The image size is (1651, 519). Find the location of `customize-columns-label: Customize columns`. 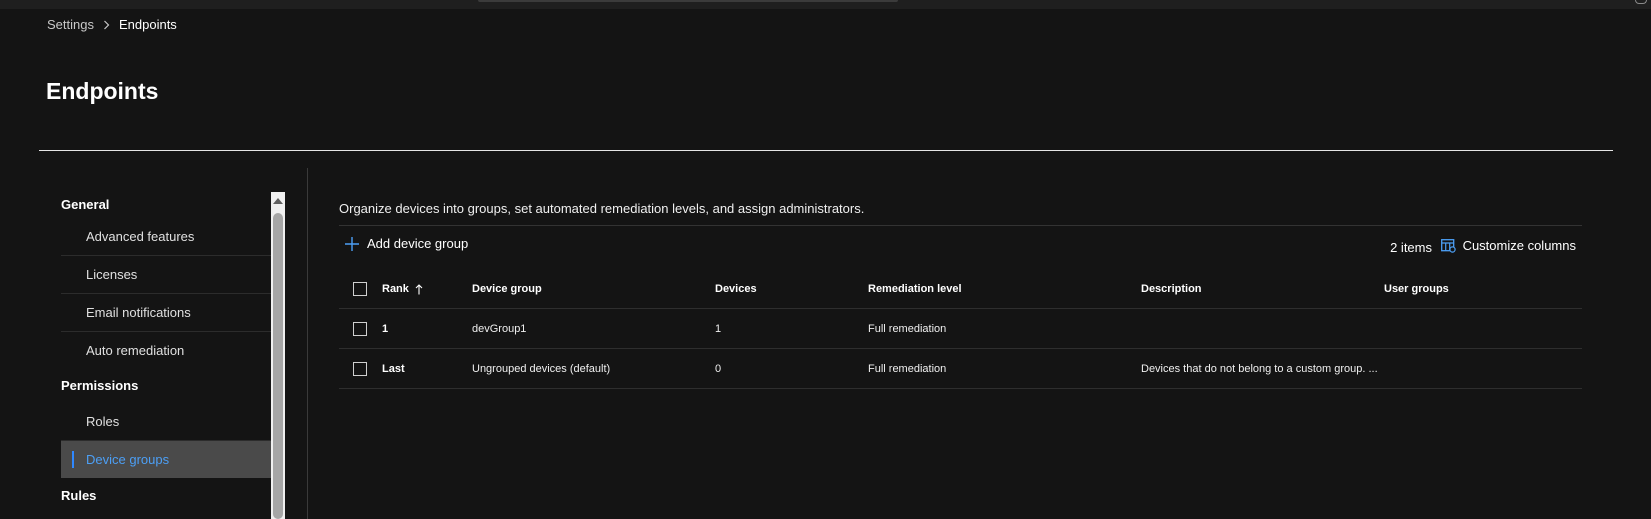

customize-columns-label: Customize columns is located at coordinates (1519, 245).